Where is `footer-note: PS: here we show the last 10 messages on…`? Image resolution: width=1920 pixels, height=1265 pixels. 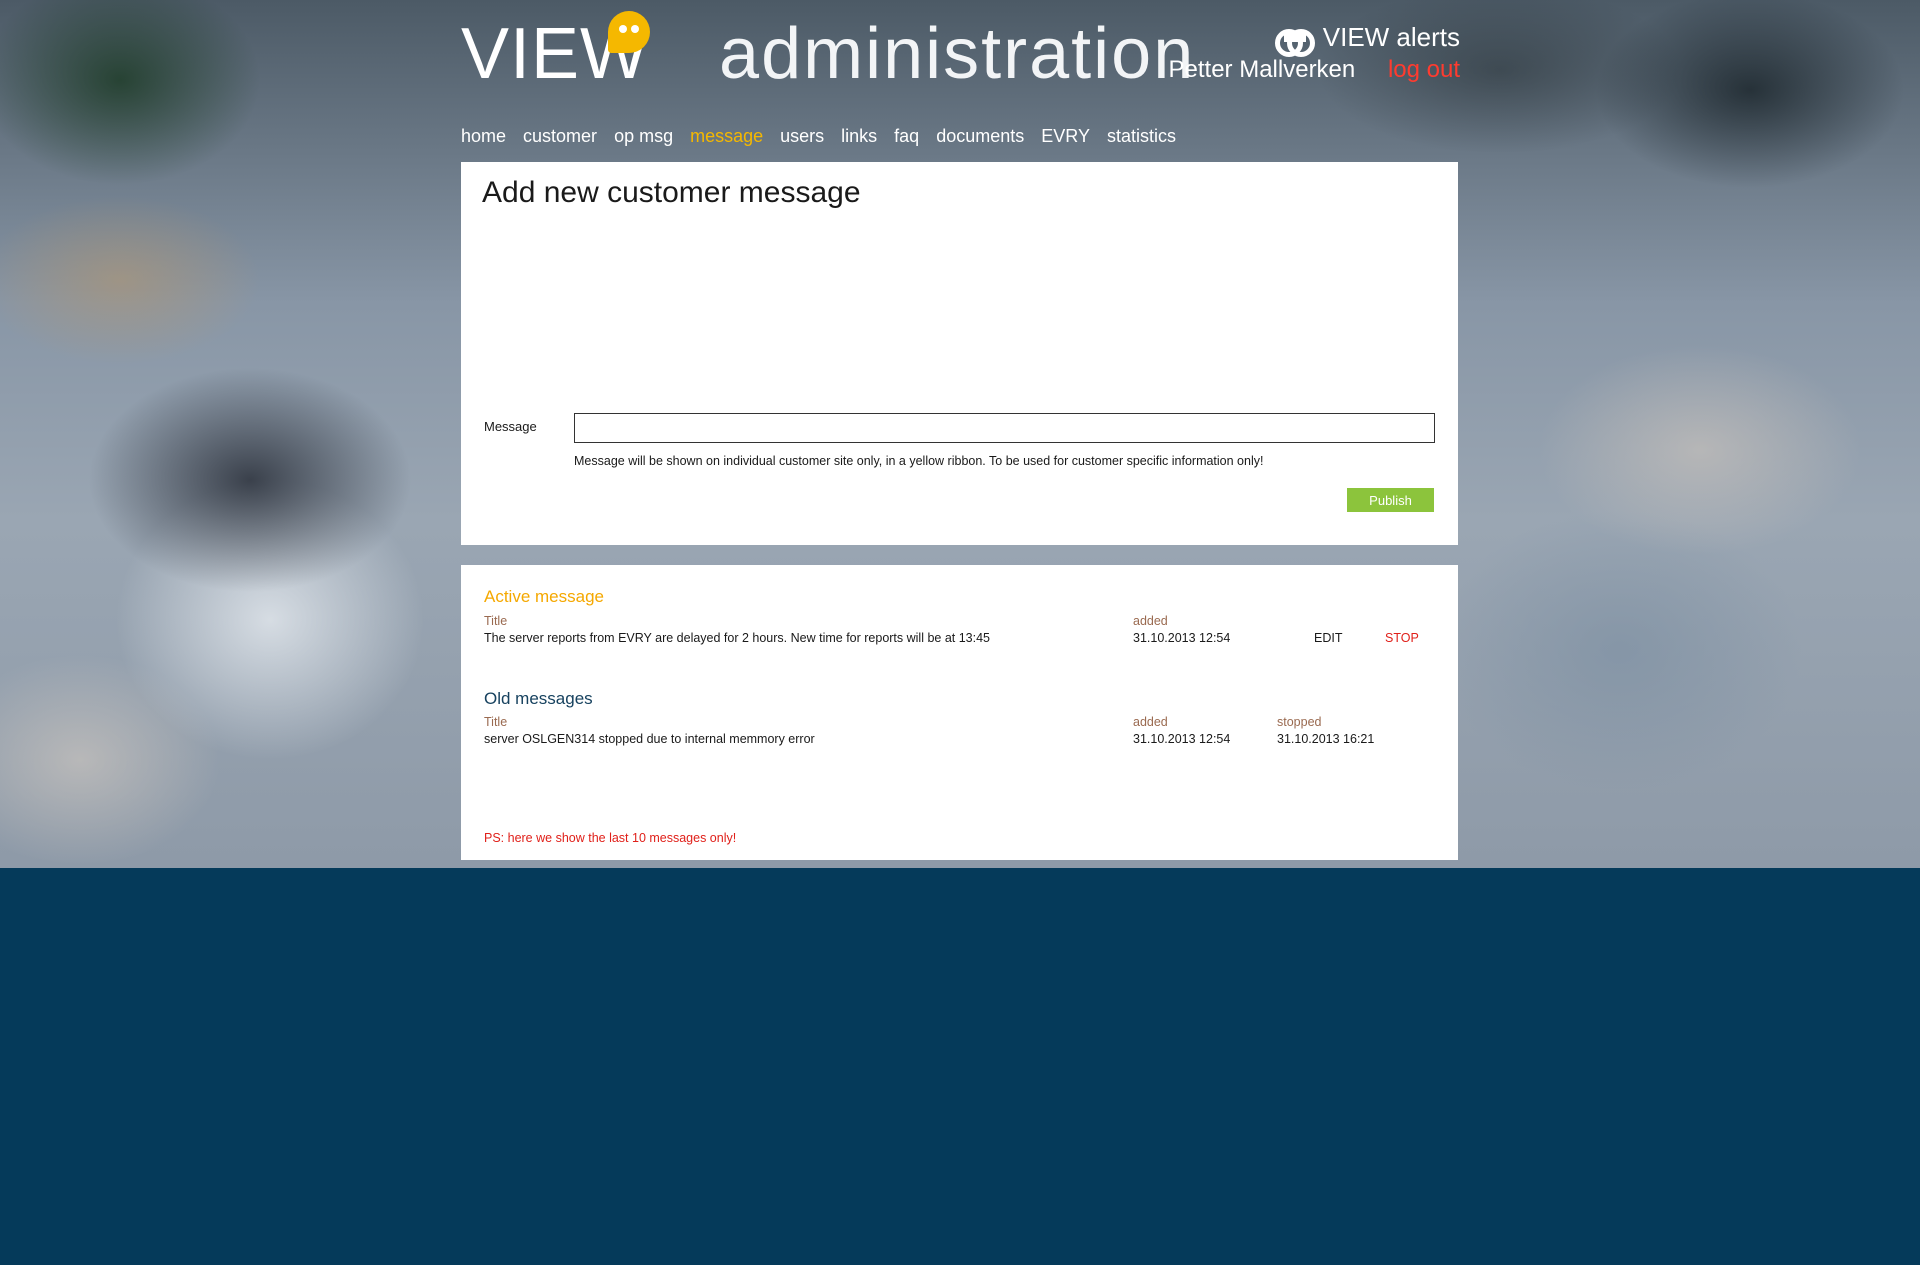
footer-note: PS: here we show the last 10 messages on… is located at coordinates (610, 838).